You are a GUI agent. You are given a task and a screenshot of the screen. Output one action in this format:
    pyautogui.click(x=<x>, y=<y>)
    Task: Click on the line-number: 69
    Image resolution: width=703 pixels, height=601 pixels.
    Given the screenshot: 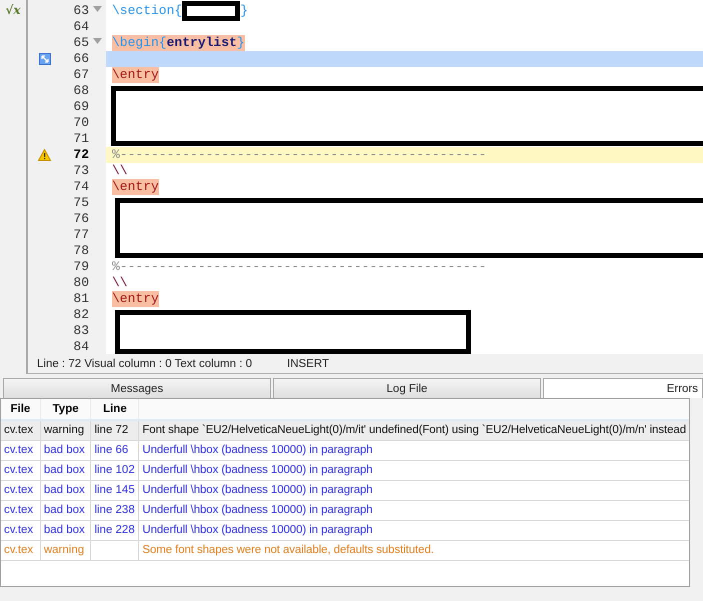 What is the action you would take?
    pyautogui.click(x=80, y=107)
    